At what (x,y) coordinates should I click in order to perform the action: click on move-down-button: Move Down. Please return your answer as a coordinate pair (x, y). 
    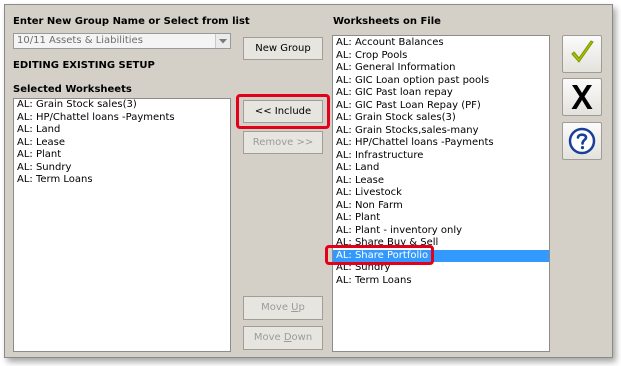
    Looking at the image, I should click on (283, 338).